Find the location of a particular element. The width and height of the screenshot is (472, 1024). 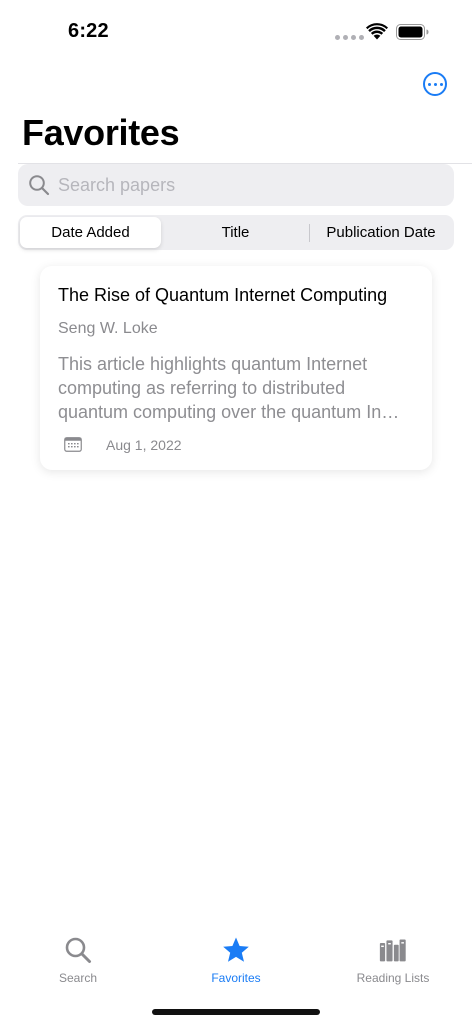

sort-segmented-control: Date Added Title Publication Date is located at coordinates (236, 232).